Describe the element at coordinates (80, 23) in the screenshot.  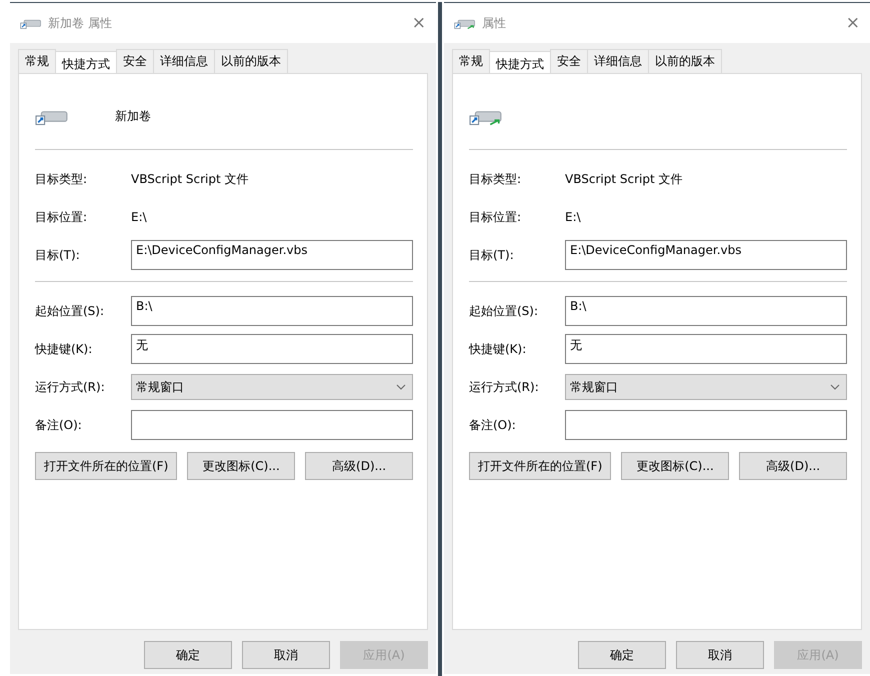
I see `window-title: 新加卷 属性` at that location.